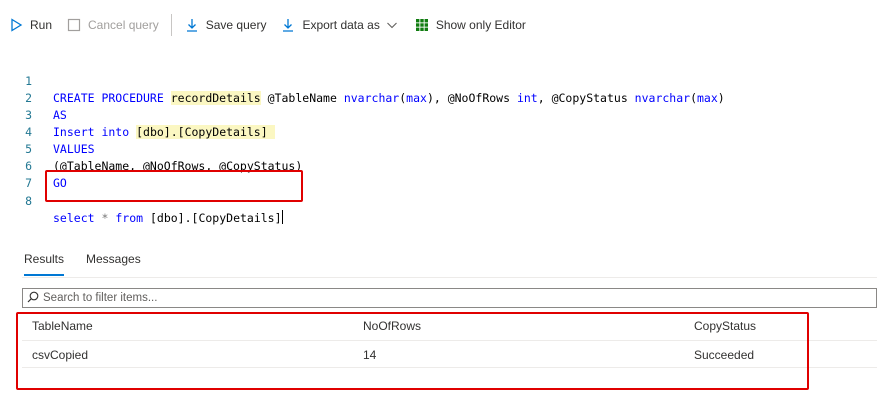  I want to click on editor-line: 3 Insert into [dbo].[CopyDetails], so click(137, 114).